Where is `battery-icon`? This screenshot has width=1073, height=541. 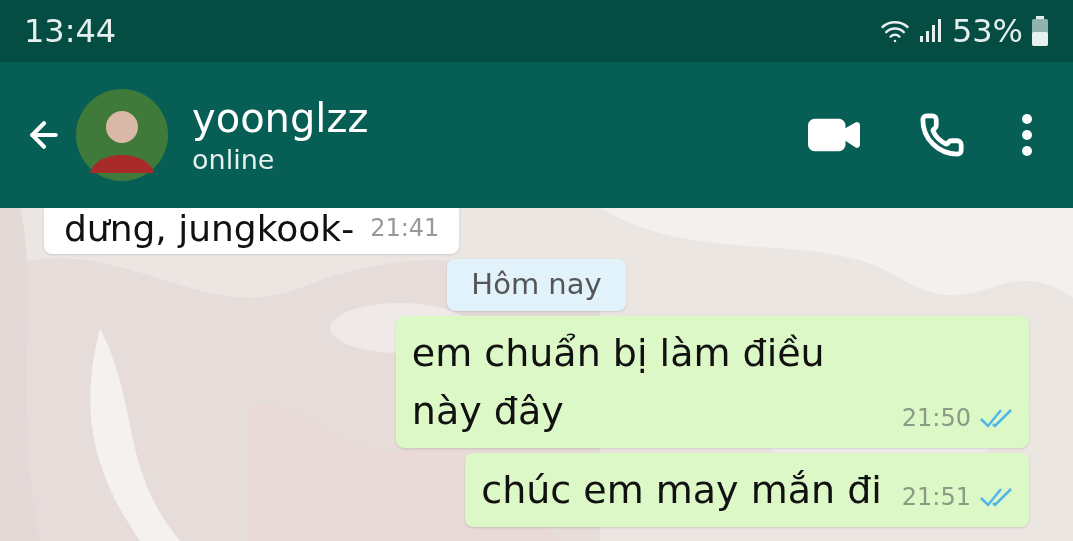 battery-icon is located at coordinates (1040, 31).